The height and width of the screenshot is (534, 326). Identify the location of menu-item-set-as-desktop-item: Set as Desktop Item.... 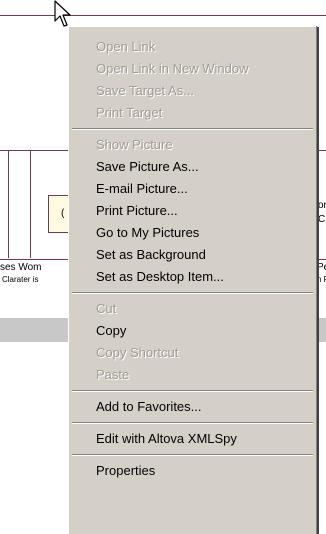
(192, 277).